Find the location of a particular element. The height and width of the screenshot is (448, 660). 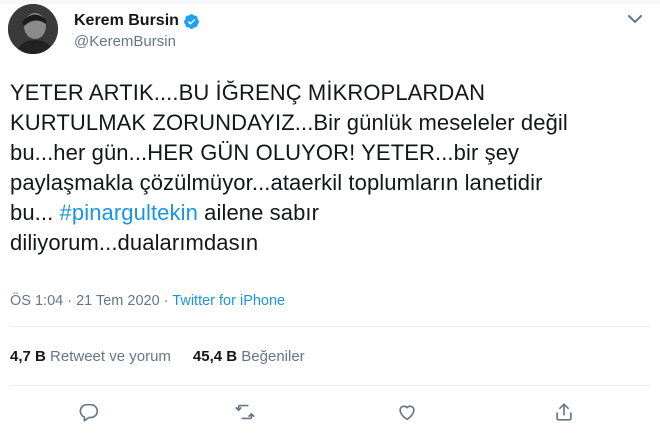

top-strip is located at coordinates (330, 2).